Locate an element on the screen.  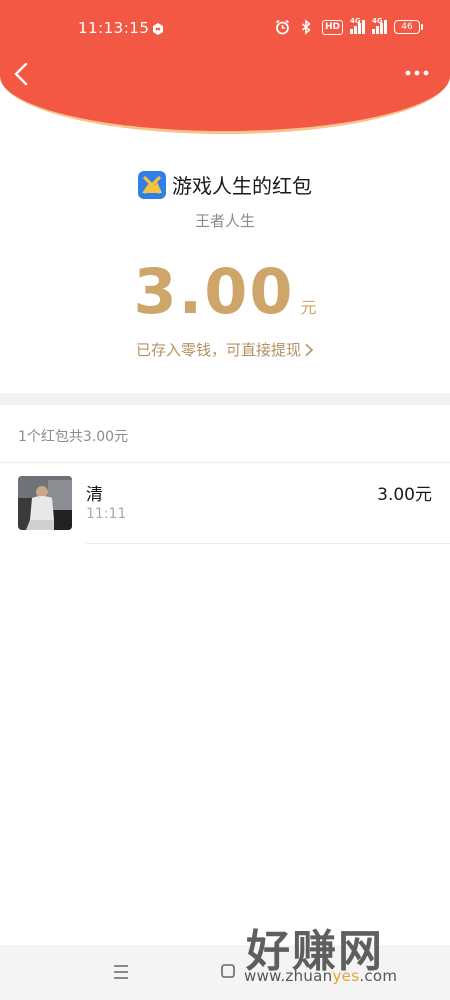
status-time: 11:13:15 is located at coordinates (114, 28).